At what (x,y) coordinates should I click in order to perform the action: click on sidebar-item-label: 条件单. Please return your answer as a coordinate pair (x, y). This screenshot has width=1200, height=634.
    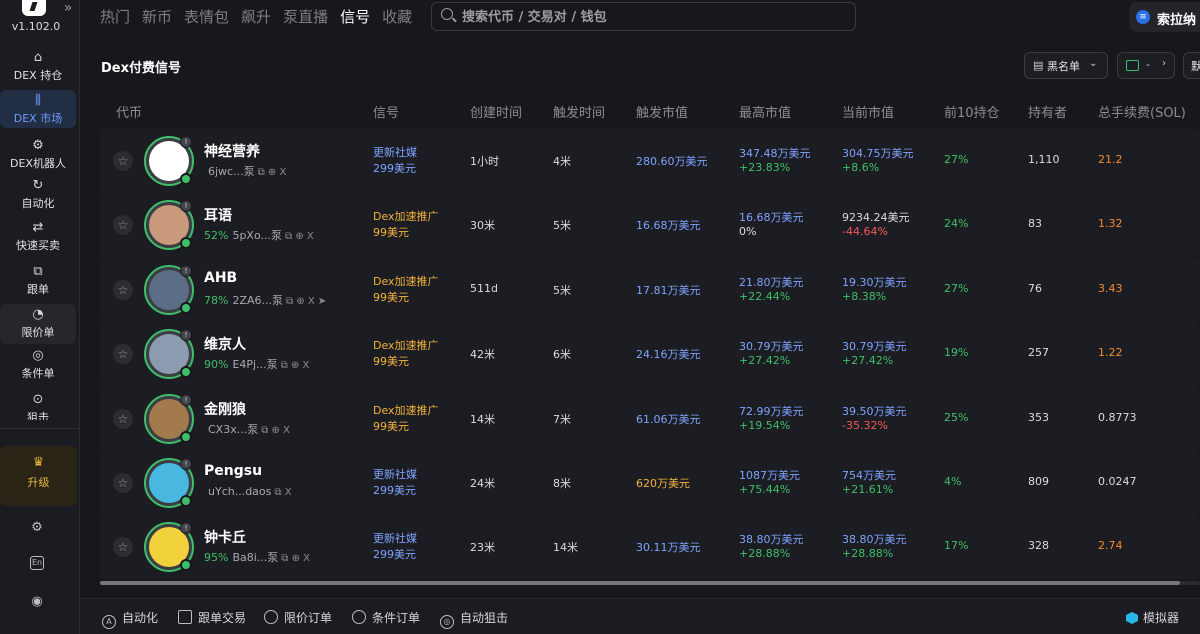
    Looking at the image, I should click on (38, 373).